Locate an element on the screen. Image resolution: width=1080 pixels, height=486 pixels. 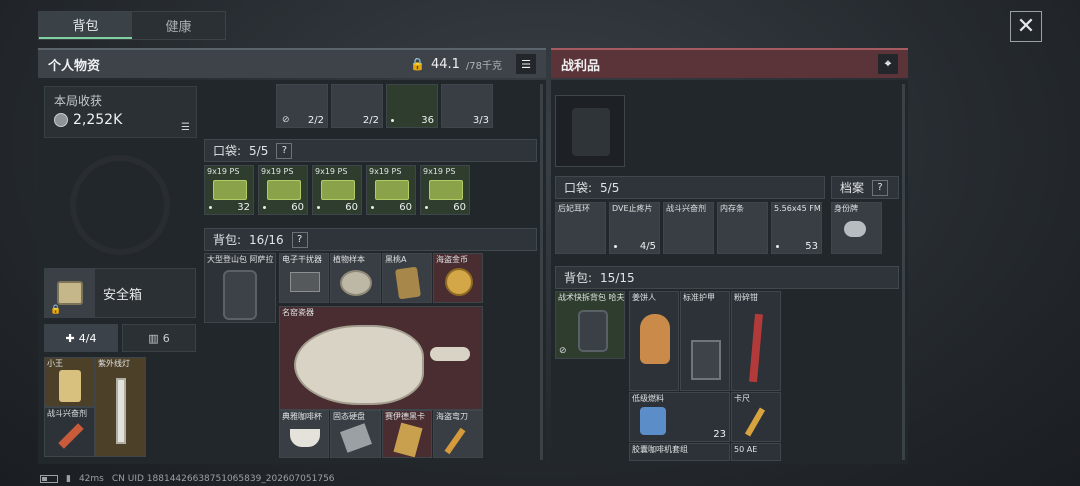
item-black-card: 赛伊德黑卡 is located at coordinates (407, 434).